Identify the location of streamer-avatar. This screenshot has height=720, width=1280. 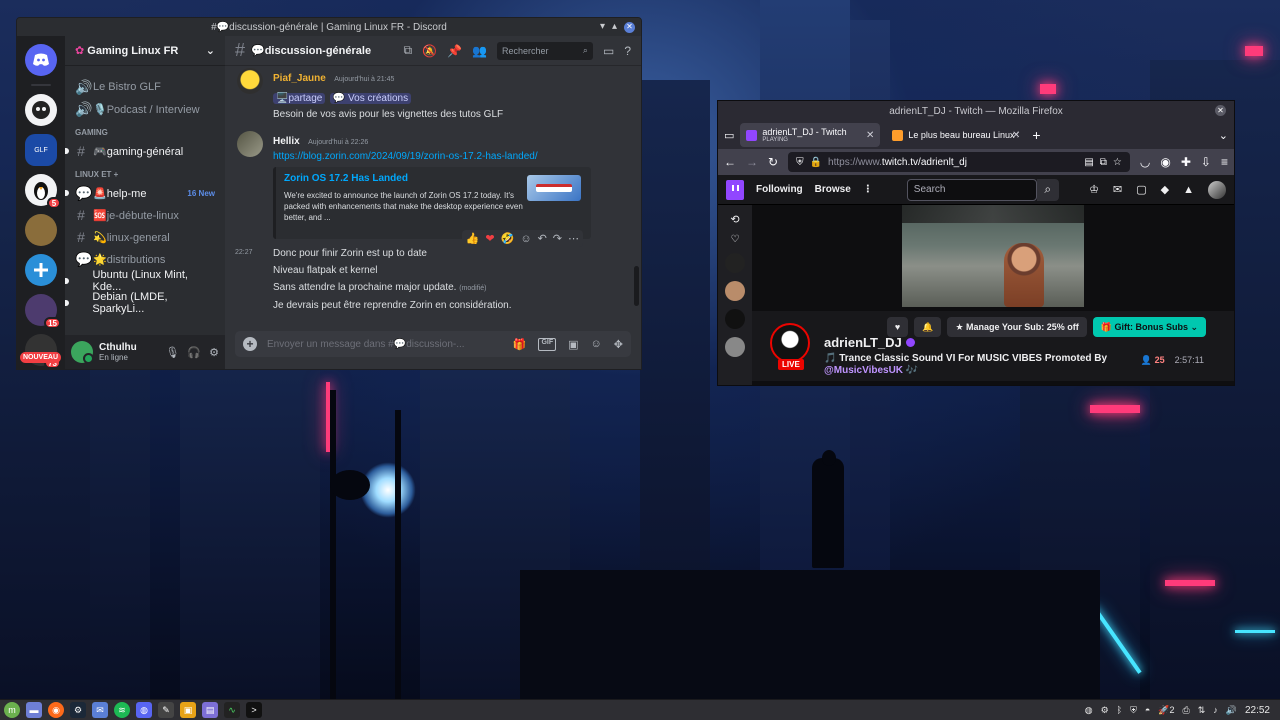
(790, 343).